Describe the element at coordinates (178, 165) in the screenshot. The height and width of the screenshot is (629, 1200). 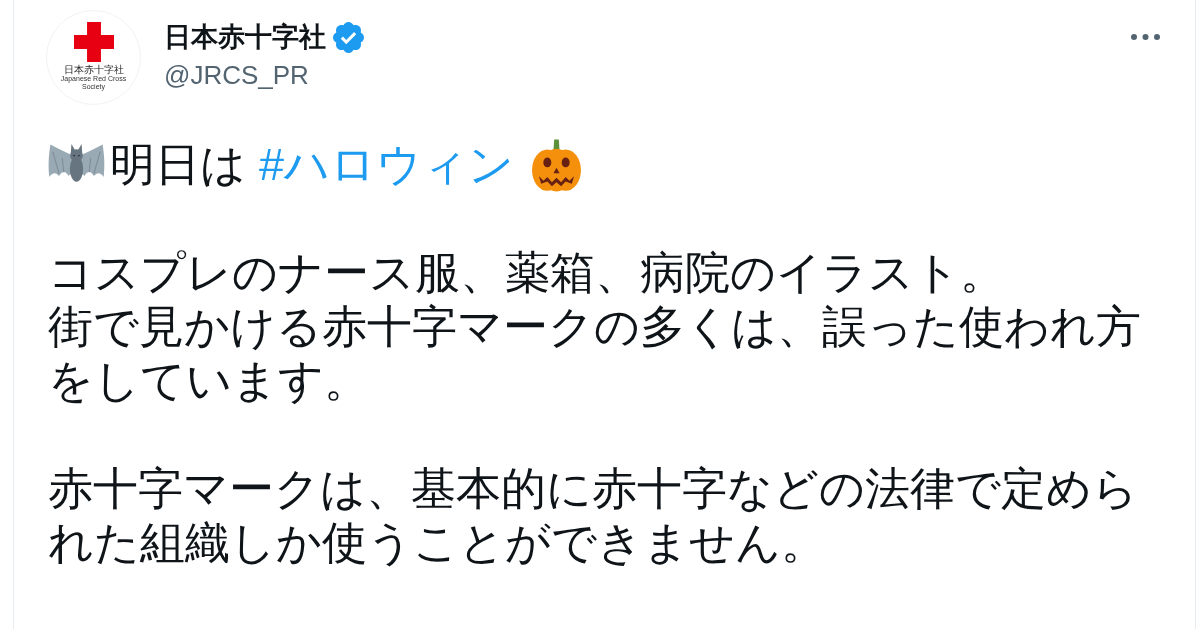
I see `tweet-text: 明日は` at that location.